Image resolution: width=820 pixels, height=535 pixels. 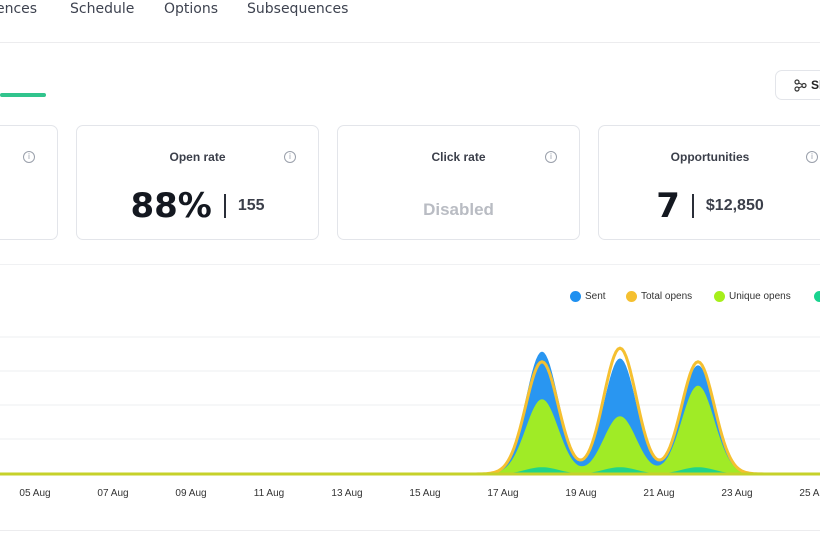 What do you see at coordinates (410, 21) in the screenshot?
I see `tab-bar: ences Schedule Options Subsequences` at bounding box center [410, 21].